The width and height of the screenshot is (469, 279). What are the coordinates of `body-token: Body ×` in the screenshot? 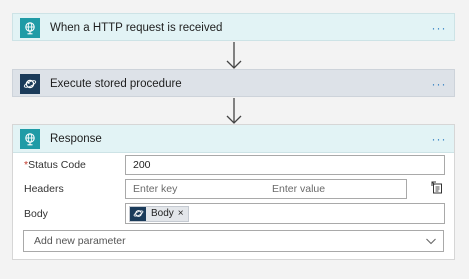 It's located at (159, 213).